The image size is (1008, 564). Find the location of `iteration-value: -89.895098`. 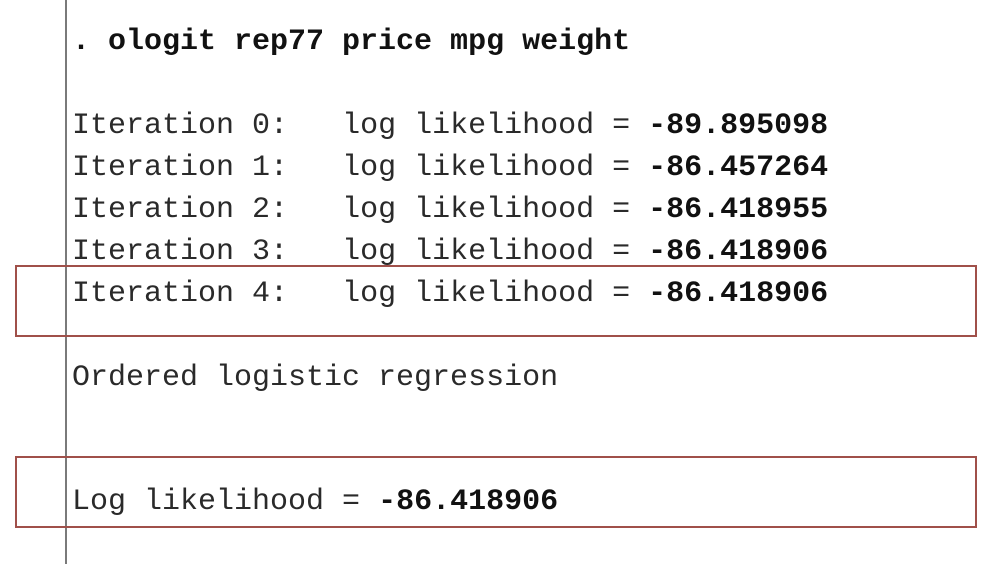

iteration-value: -89.895098 is located at coordinates (738, 126).